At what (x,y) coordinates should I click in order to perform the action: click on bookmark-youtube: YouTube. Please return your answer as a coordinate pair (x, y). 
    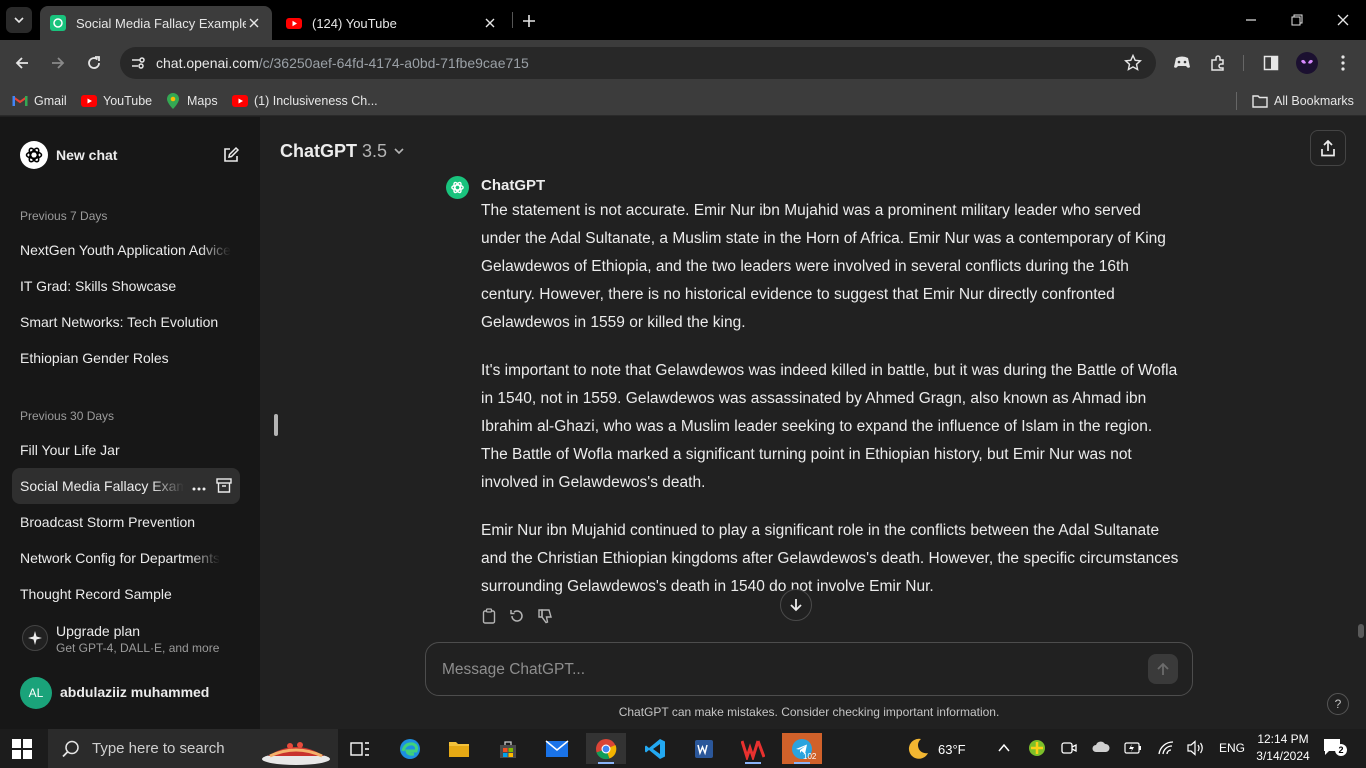
    Looking at the image, I should click on (116, 101).